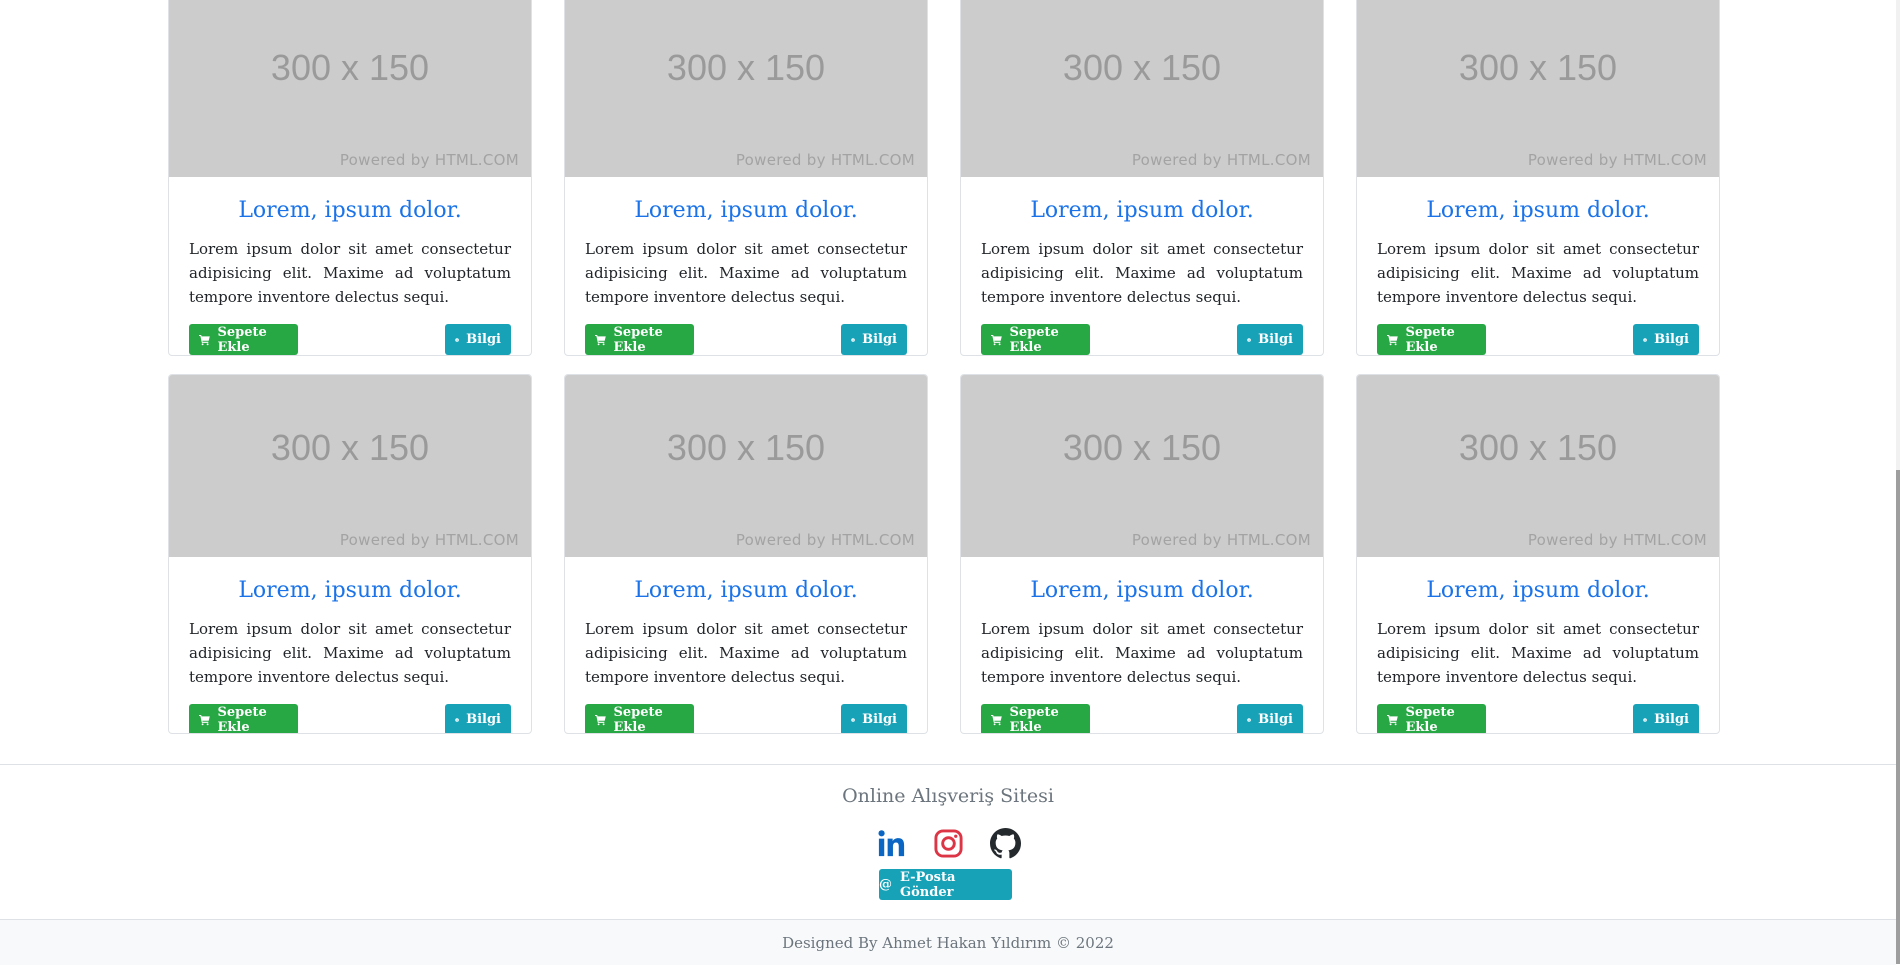 The height and width of the screenshot is (965, 1900). I want to click on social-links, so click(948, 843).